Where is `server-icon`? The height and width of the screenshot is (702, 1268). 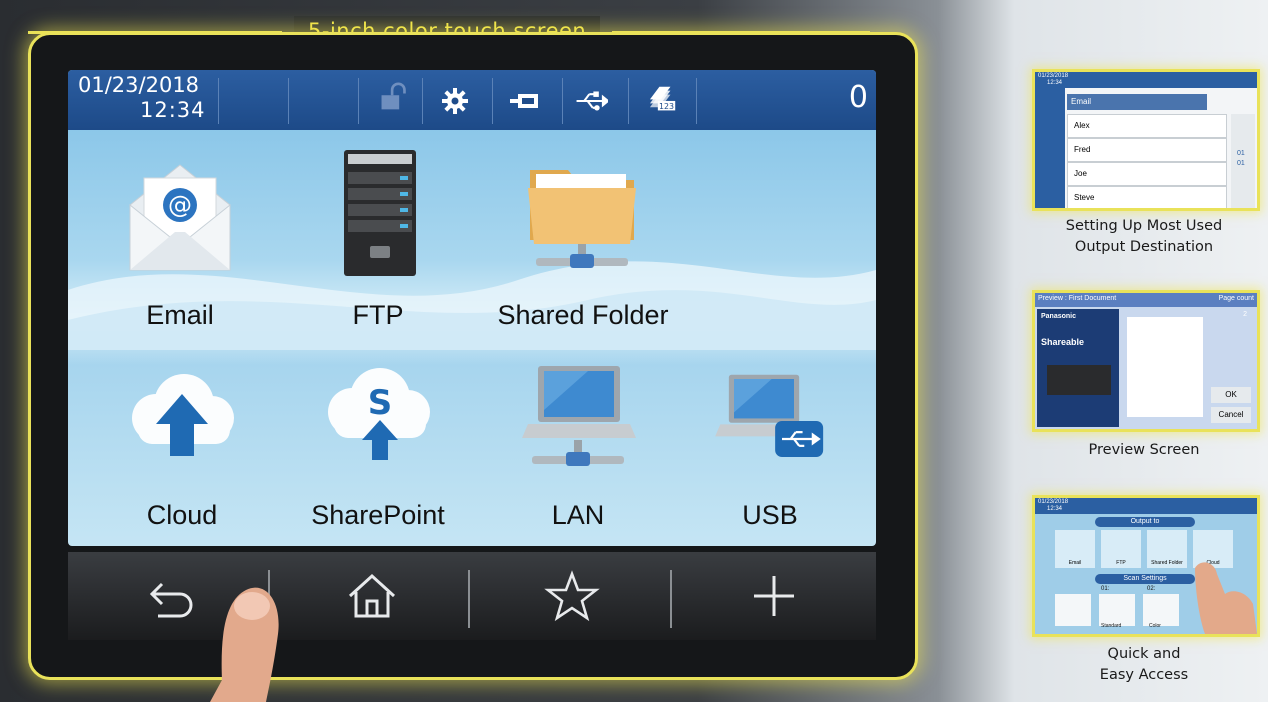 server-icon is located at coordinates (380, 213).